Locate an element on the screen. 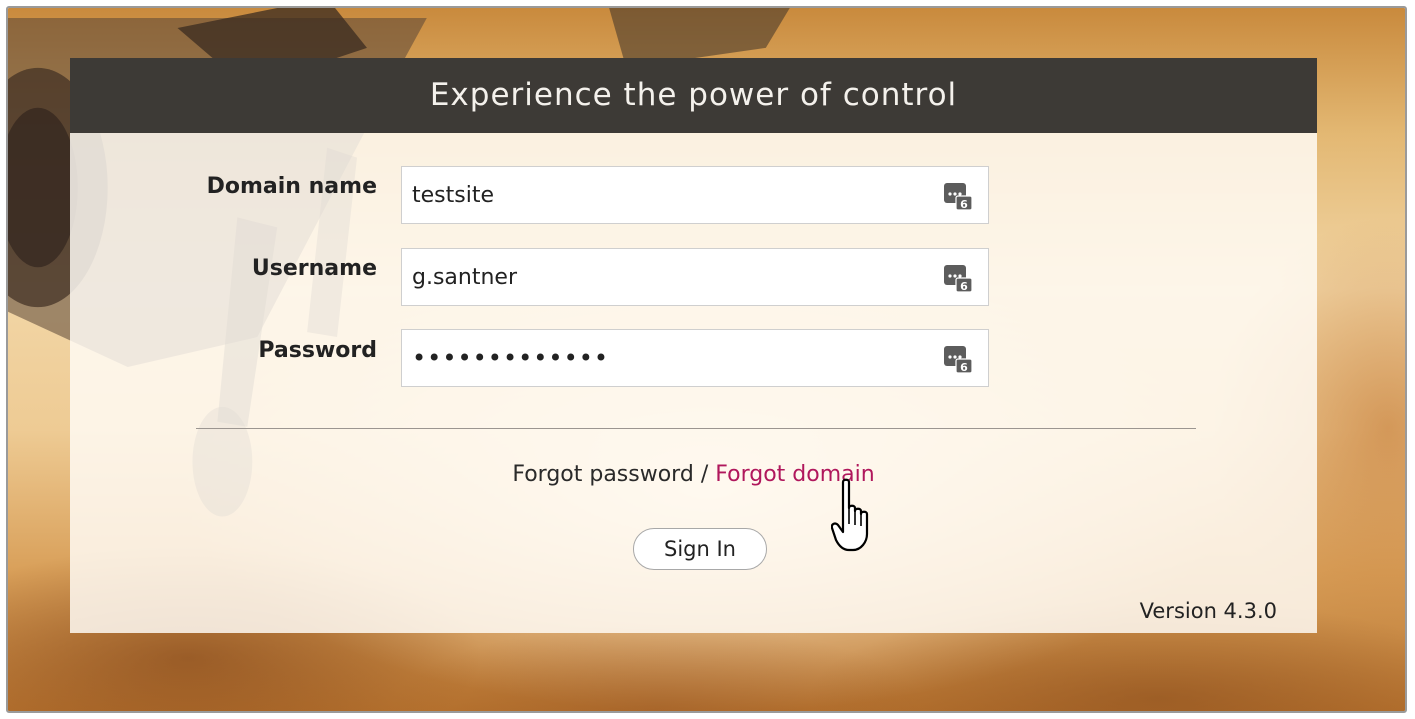  forgot-links: Forgot password / Forgot domain is located at coordinates (693, 474).